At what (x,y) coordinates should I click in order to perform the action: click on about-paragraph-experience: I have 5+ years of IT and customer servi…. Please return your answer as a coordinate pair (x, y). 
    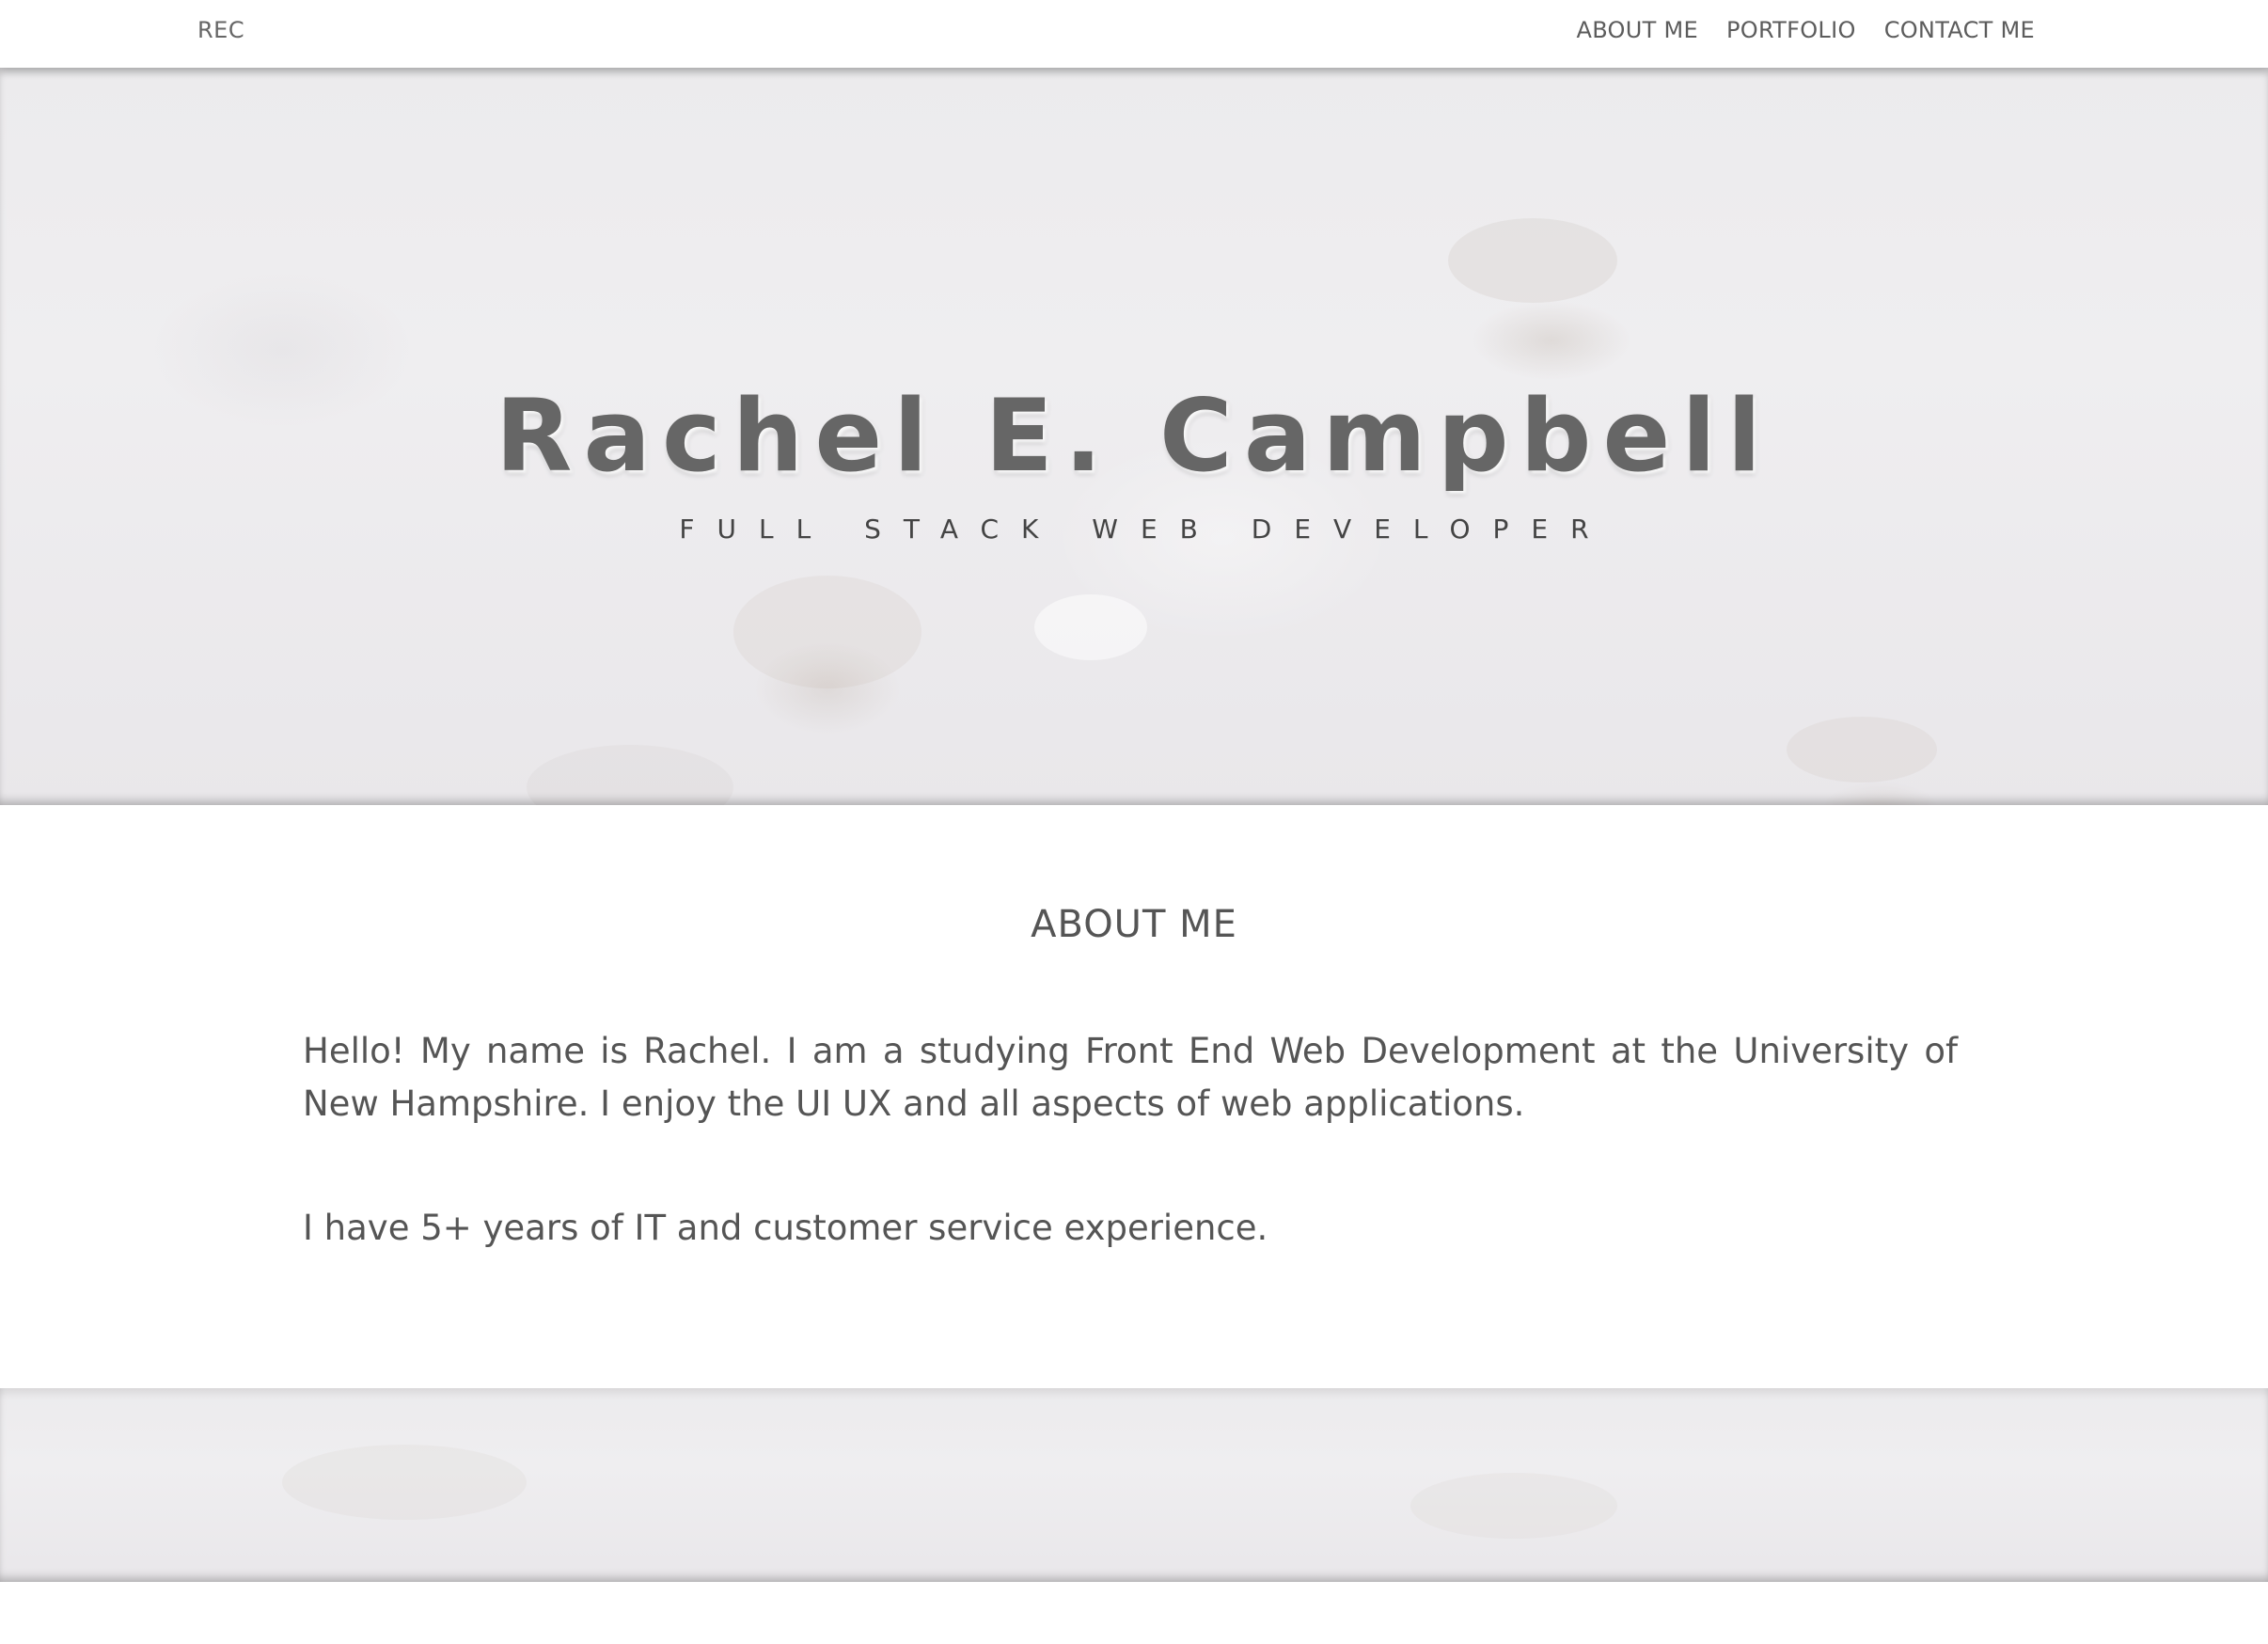
    Looking at the image, I should click on (786, 1228).